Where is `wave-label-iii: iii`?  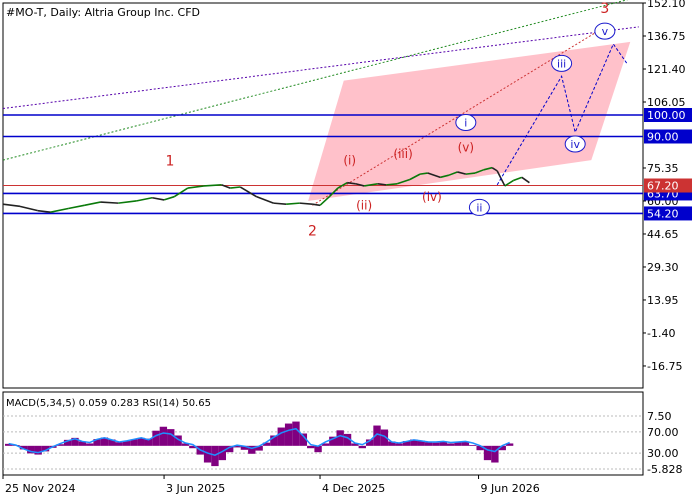
wave-label-iii: iii is located at coordinates (561, 63).